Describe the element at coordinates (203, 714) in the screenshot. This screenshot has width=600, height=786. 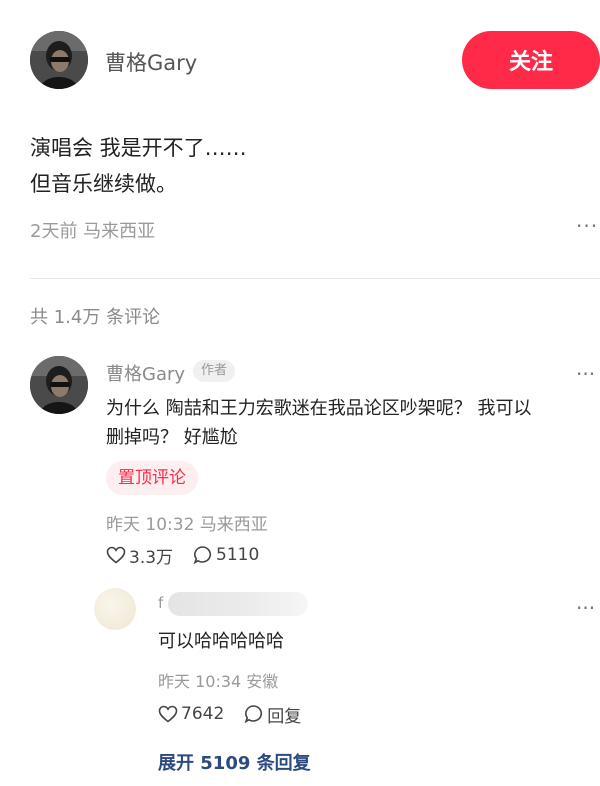
I see `reply-like-count: 7642` at that location.